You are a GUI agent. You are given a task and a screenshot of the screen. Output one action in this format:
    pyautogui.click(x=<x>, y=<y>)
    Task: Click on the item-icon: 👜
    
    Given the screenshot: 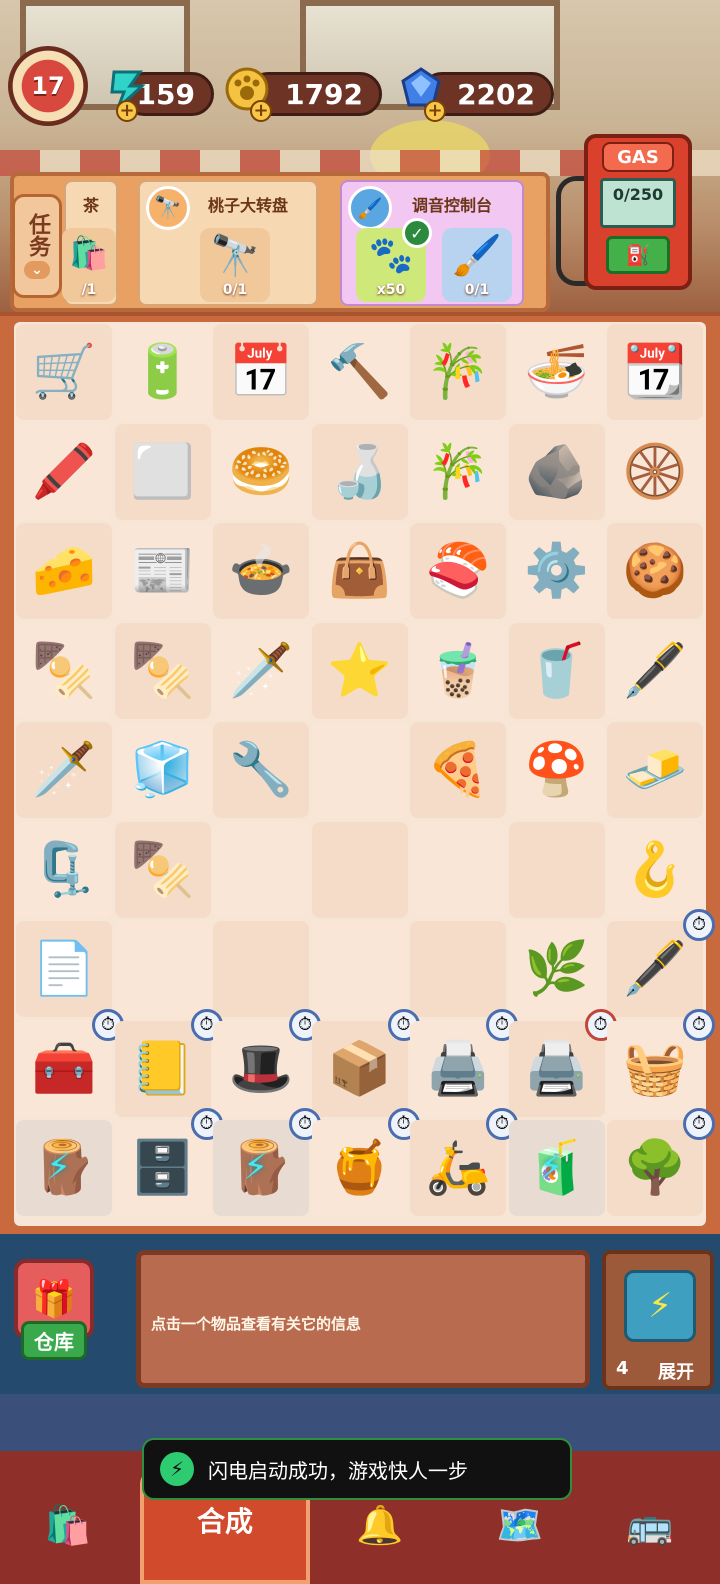 What is the action you would take?
    pyautogui.click(x=359, y=571)
    